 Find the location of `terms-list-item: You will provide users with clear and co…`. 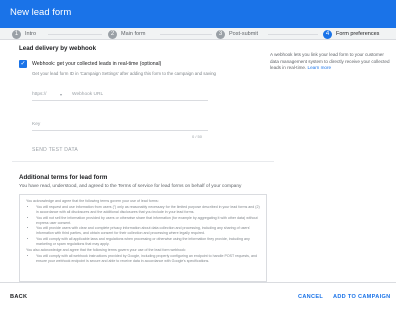

terms-list-item: You will provide users with clear and co… is located at coordinates (148, 231).